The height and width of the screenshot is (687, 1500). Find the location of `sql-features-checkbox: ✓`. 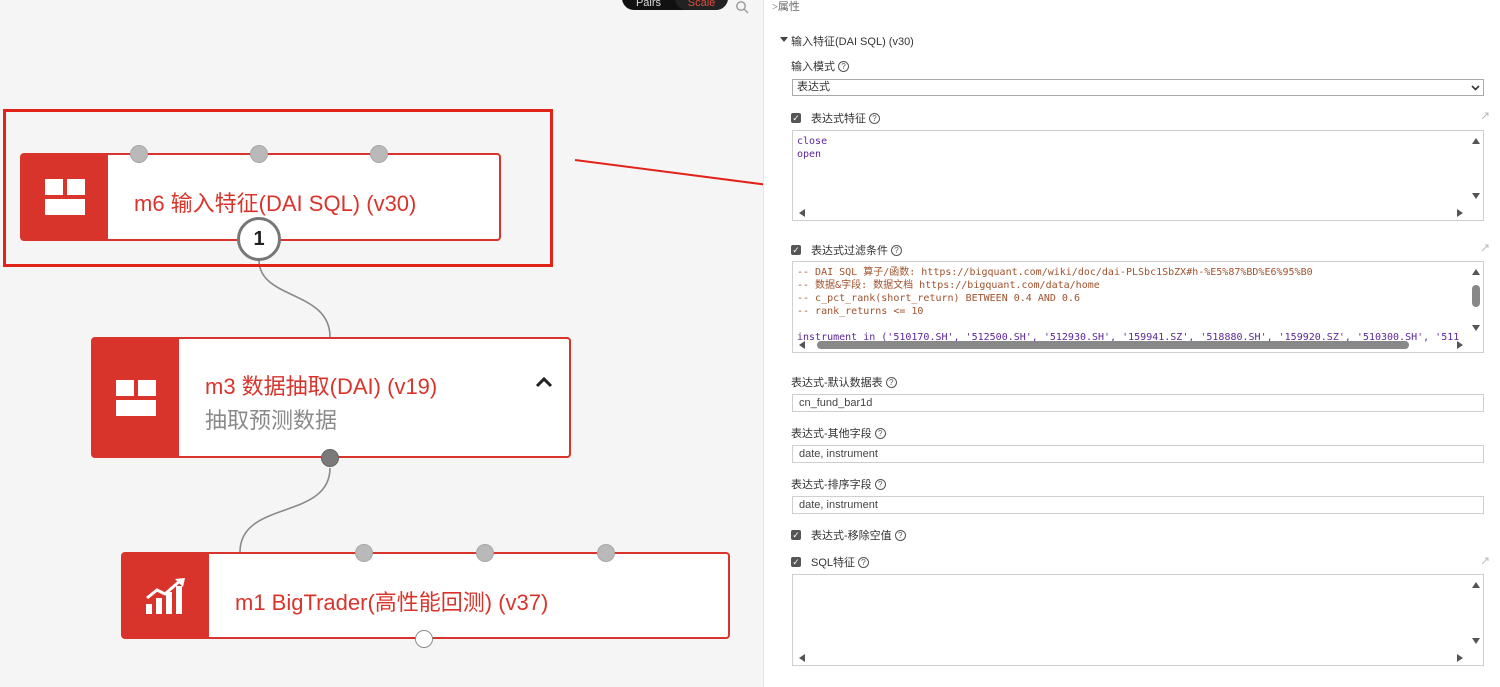

sql-features-checkbox: ✓ is located at coordinates (796, 562).